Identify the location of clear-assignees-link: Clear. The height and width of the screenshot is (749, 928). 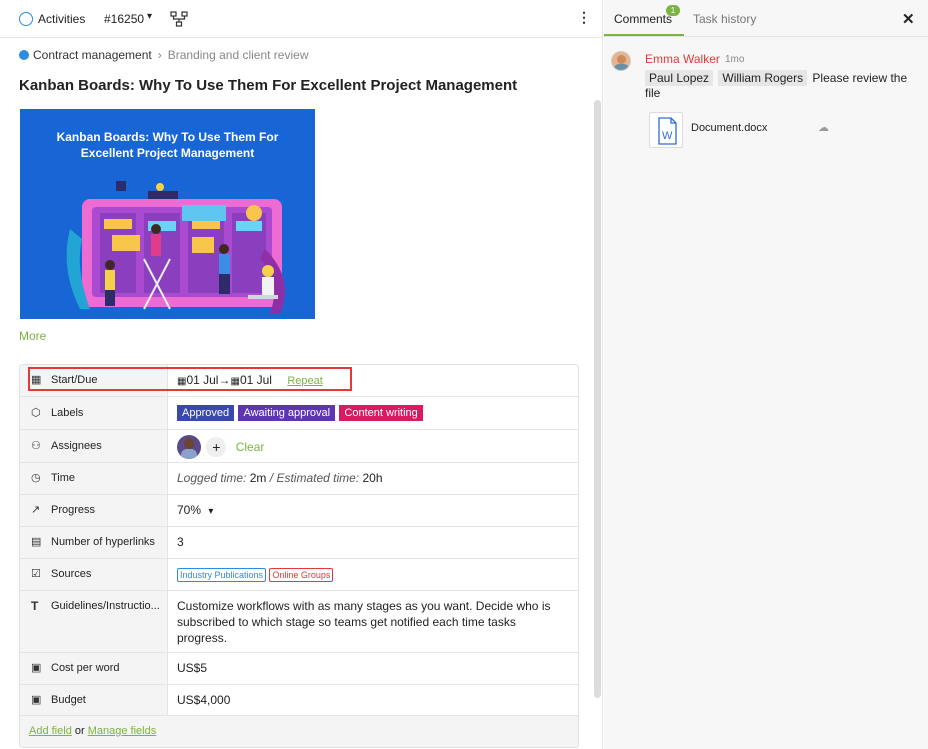
(250, 447).